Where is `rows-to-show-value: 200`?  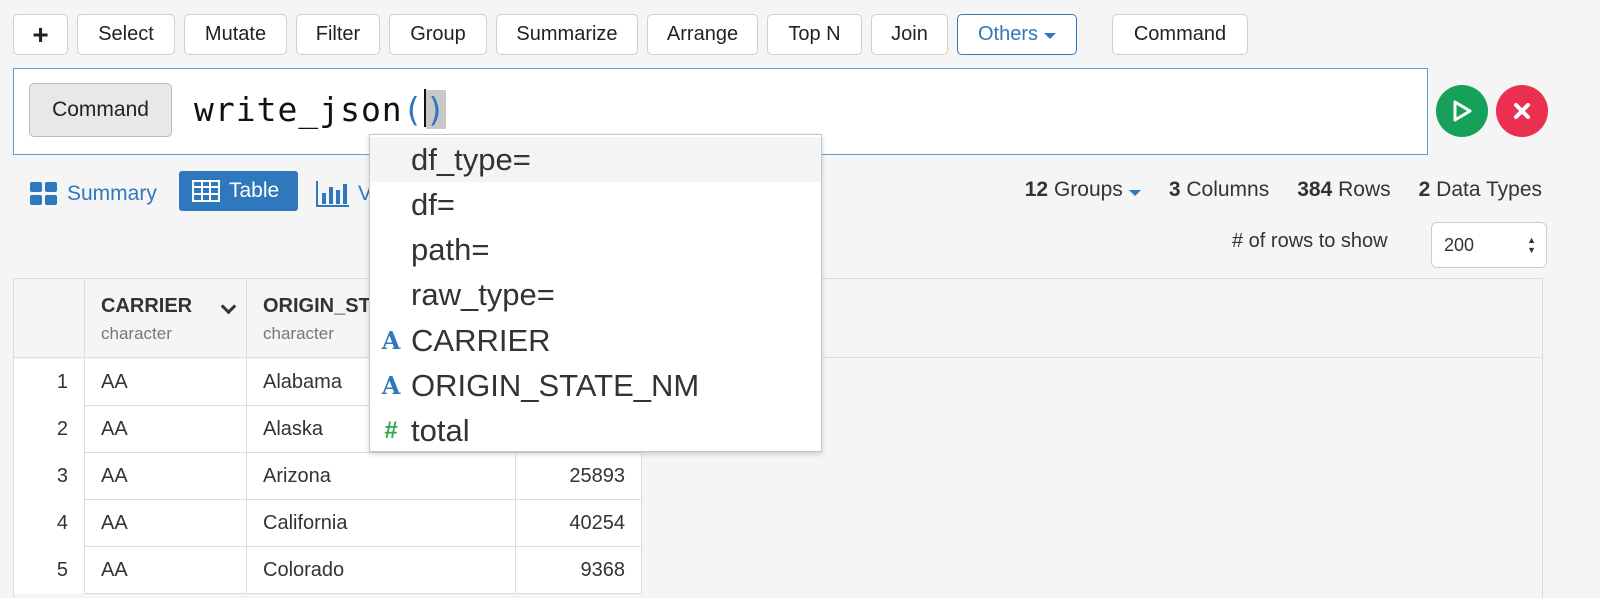 rows-to-show-value: 200 is located at coordinates (1459, 244).